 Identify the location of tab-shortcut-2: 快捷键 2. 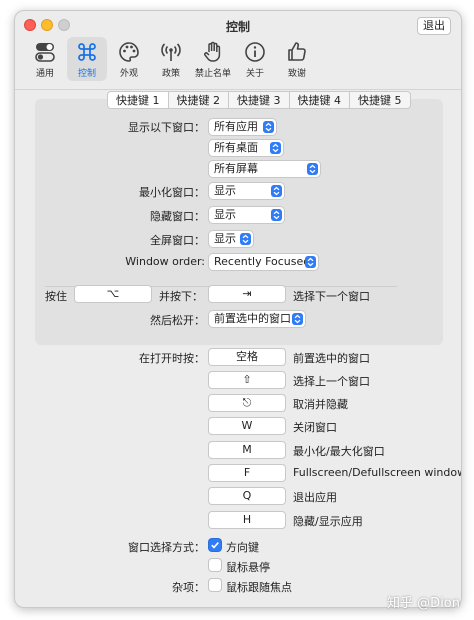
(198, 100).